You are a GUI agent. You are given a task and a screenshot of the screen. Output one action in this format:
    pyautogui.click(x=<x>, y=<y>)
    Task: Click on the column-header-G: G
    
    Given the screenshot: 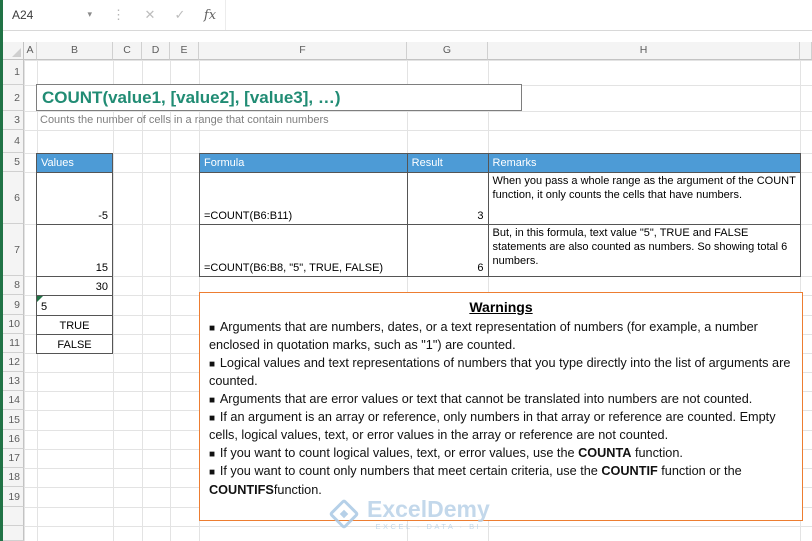 What is the action you would take?
    pyautogui.click(x=447, y=51)
    